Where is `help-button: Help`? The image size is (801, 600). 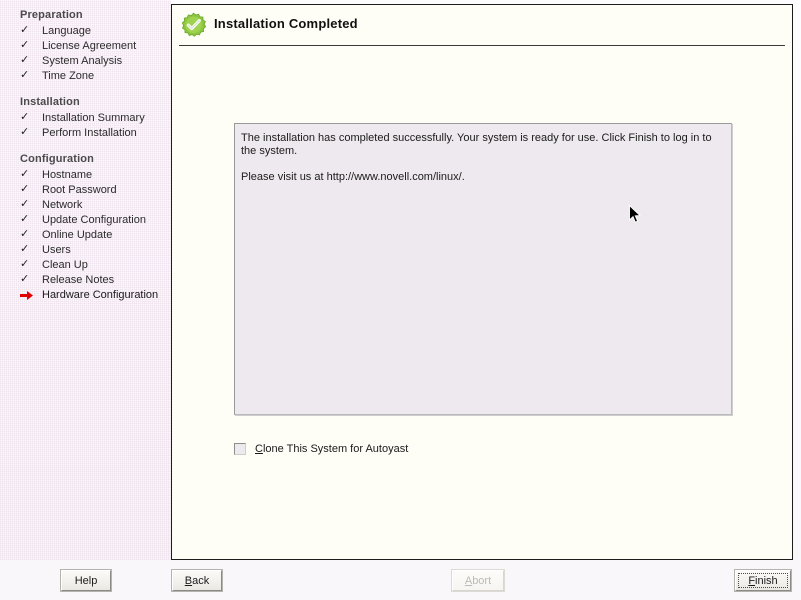
help-button: Help is located at coordinates (86, 580).